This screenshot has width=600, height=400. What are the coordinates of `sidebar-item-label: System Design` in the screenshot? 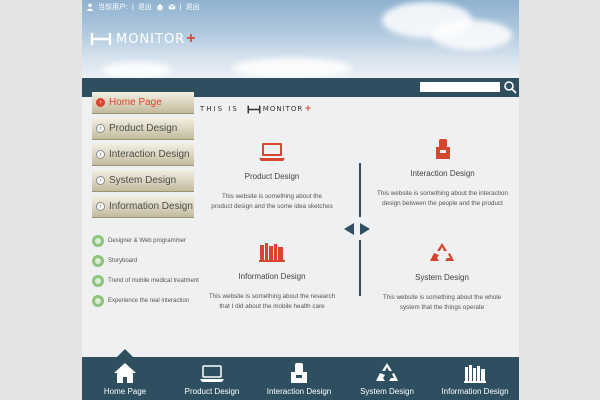 It's located at (143, 180).